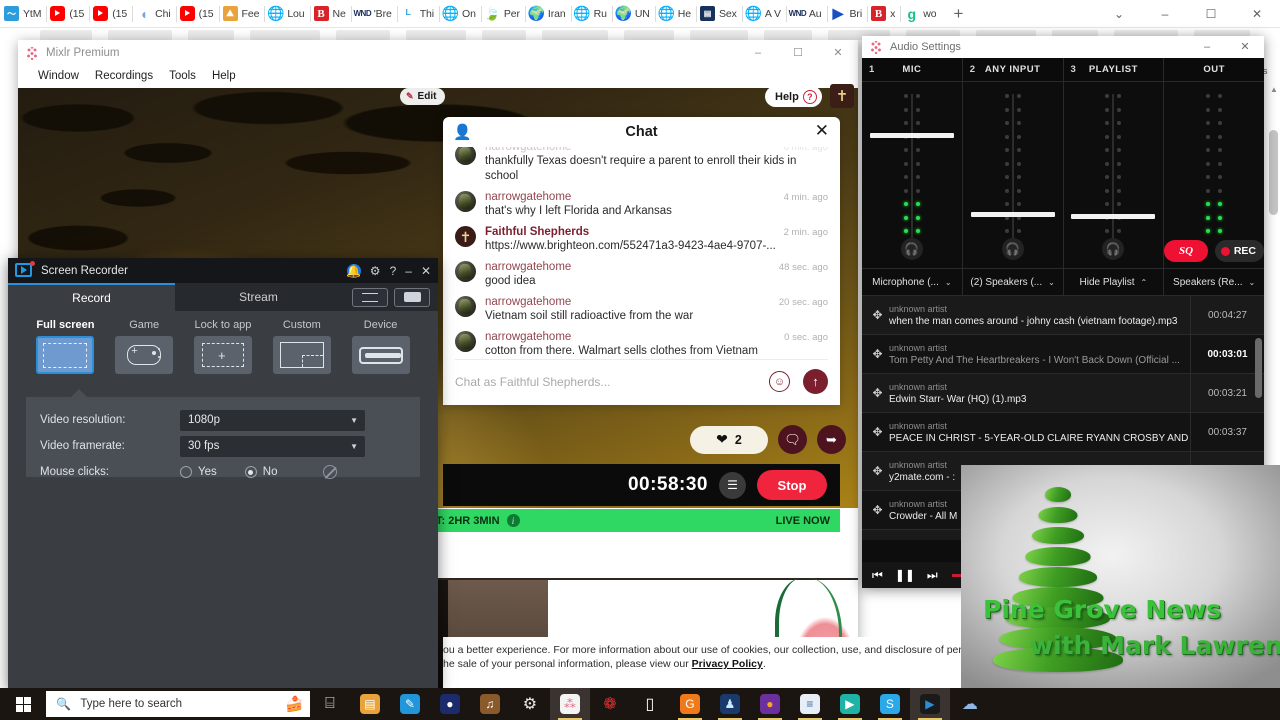 This screenshot has width=1280, height=720. I want to click on info-icon: i, so click(513, 520).